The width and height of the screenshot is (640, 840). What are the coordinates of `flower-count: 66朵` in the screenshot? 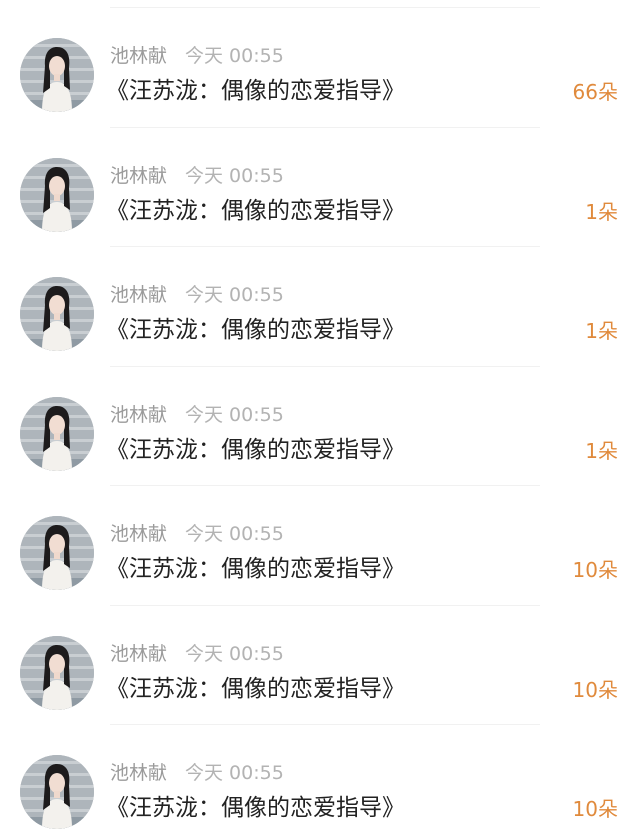 It's located at (595, 92).